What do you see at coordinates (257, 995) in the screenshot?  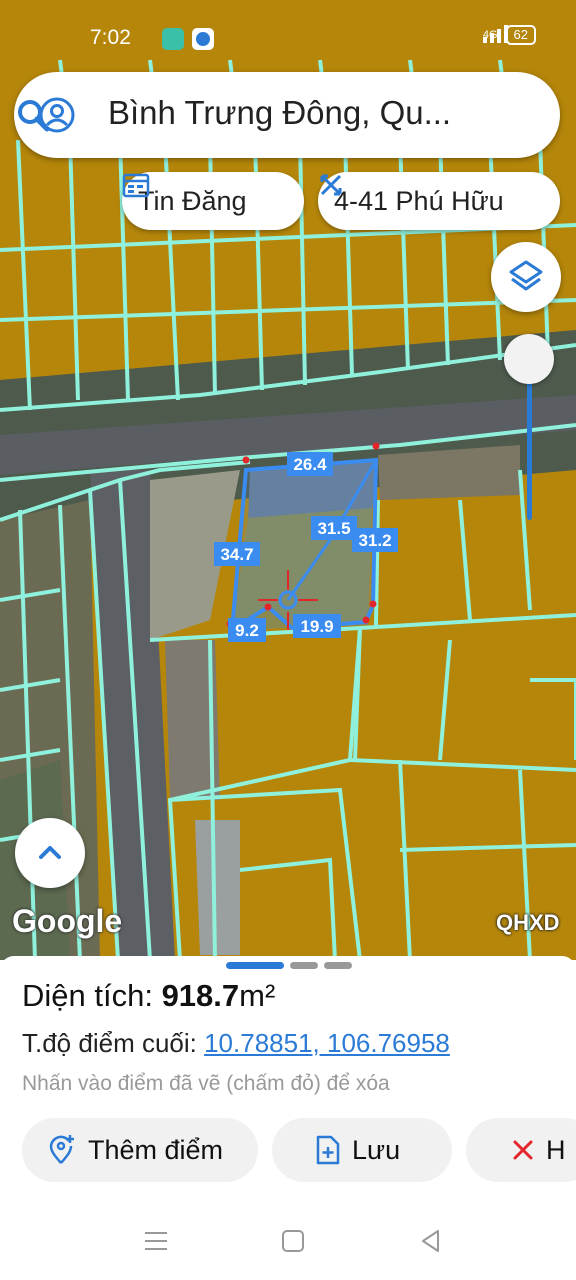 I see `area-unit: m²` at bounding box center [257, 995].